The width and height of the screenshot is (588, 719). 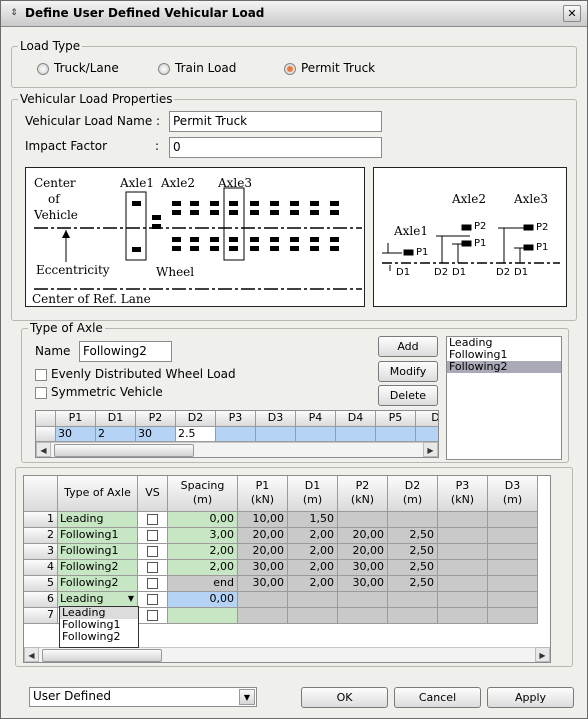 What do you see at coordinates (14, 13) in the screenshot?
I see `chevron-updown-icon: ⇕` at bounding box center [14, 13].